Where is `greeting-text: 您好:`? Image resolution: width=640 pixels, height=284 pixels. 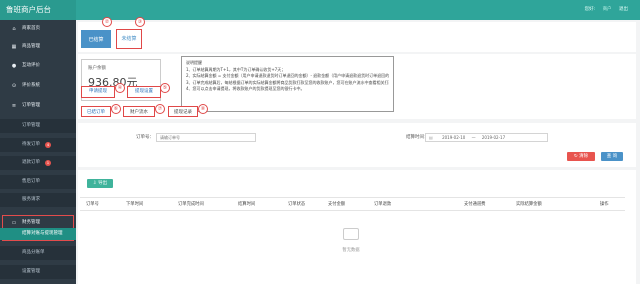 greeting-text: 您好: is located at coordinates (590, 9).